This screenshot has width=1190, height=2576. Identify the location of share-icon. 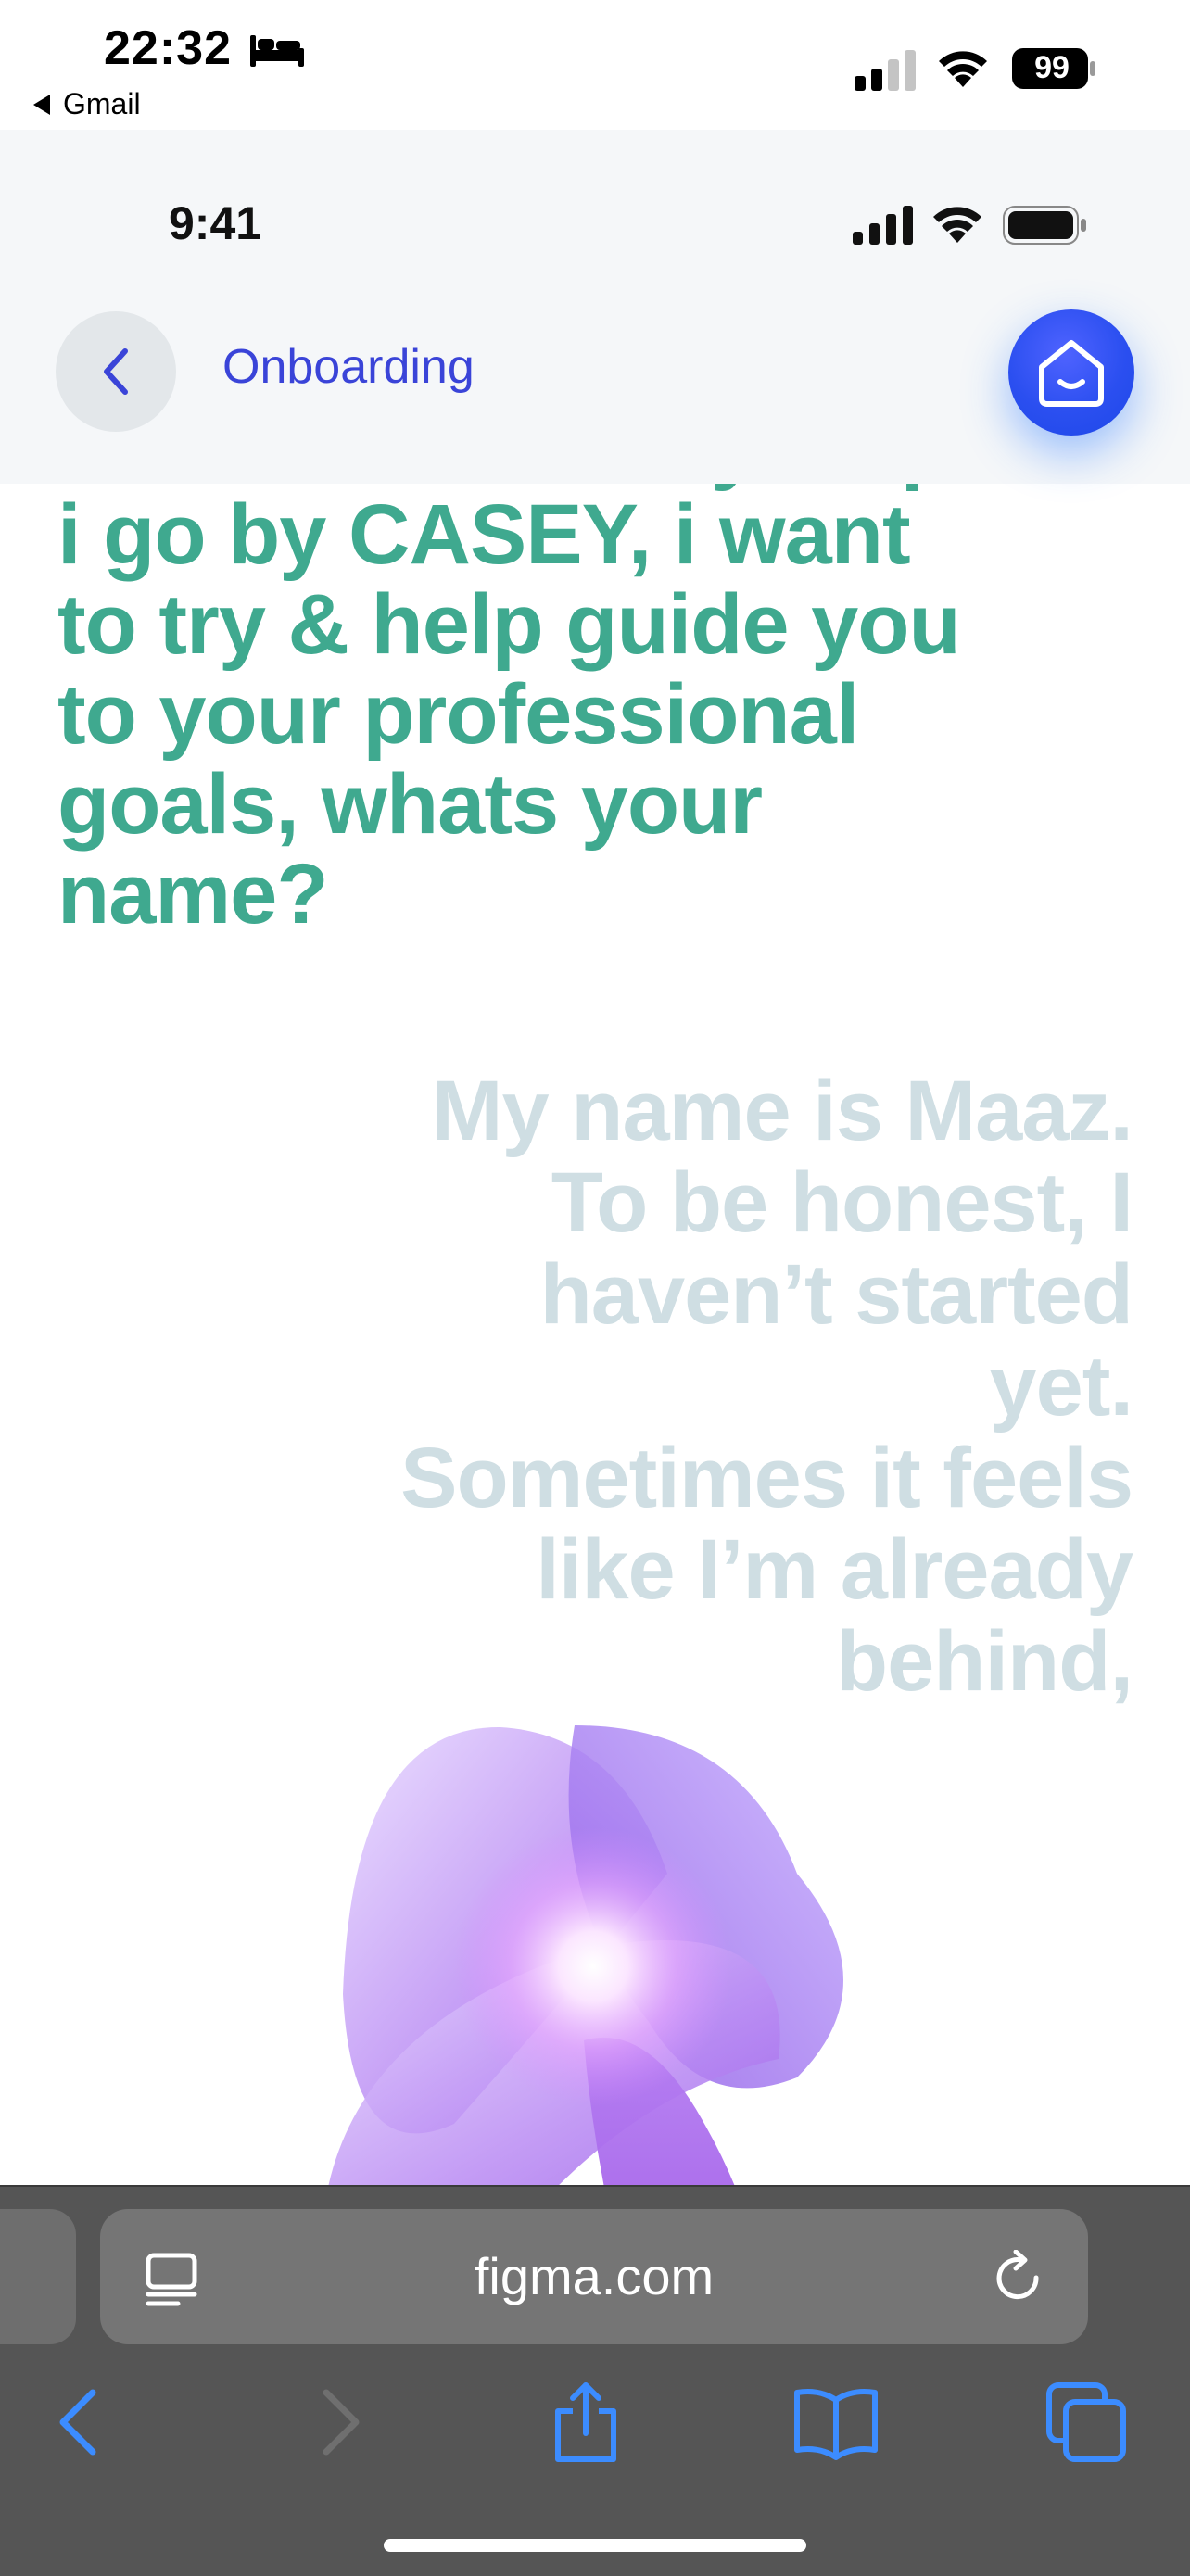
(585, 2422).